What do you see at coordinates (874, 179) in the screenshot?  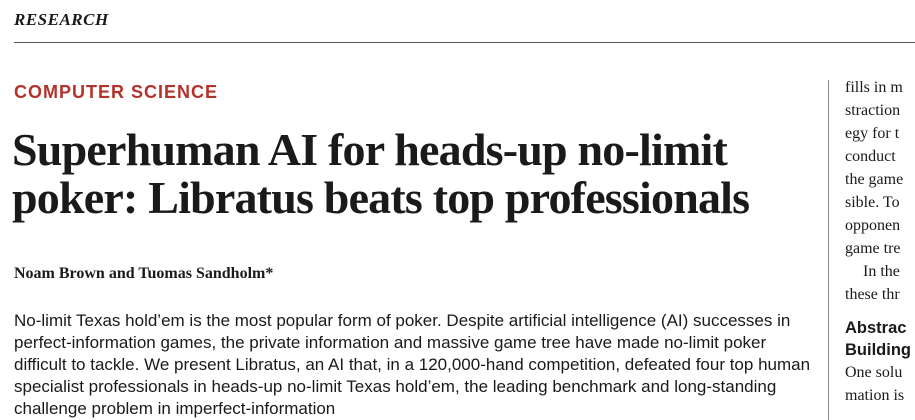 I see `body-line: the game` at bounding box center [874, 179].